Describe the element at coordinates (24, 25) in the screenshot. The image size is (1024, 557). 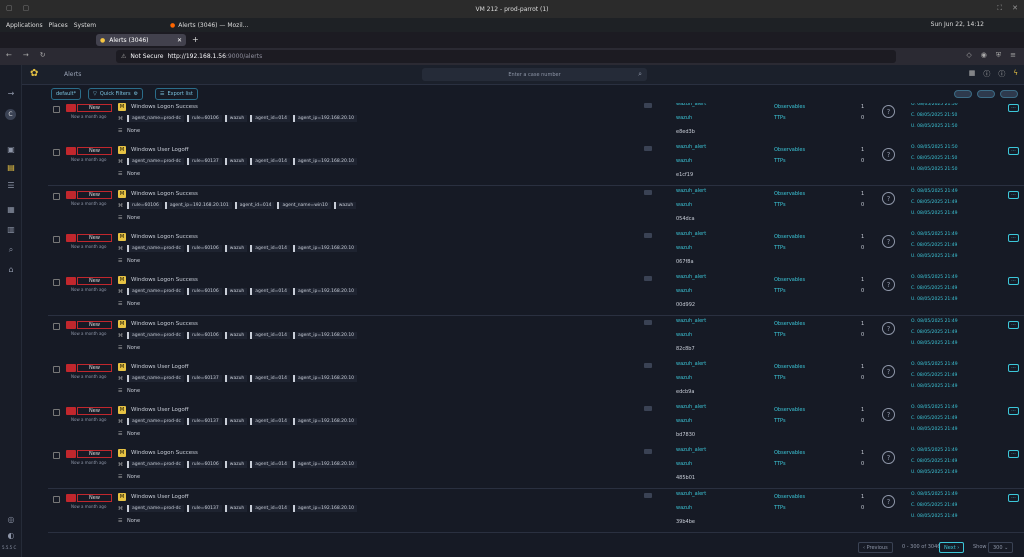
I see `menu-applications: Applications` at that location.